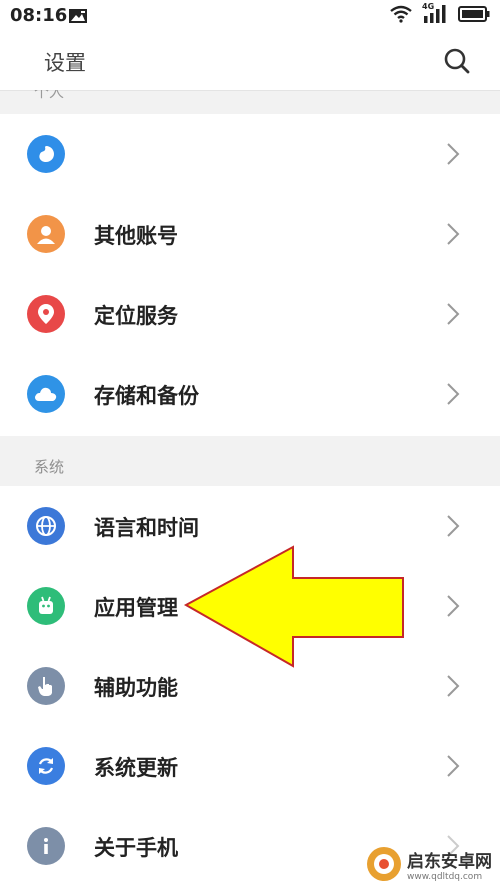 This screenshot has width=500, height=889. What do you see at coordinates (250, 61) in the screenshot?
I see `app-header: 设置` at bounding box center [250, 61].